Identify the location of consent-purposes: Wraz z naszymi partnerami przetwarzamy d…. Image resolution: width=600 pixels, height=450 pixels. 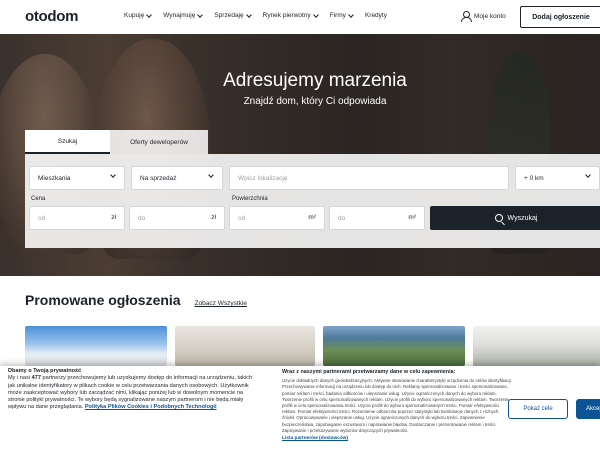
(397, 405).